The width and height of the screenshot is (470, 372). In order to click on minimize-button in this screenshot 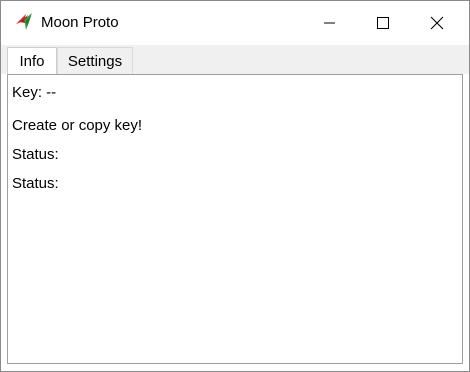, I will do `click(330, 23)`.